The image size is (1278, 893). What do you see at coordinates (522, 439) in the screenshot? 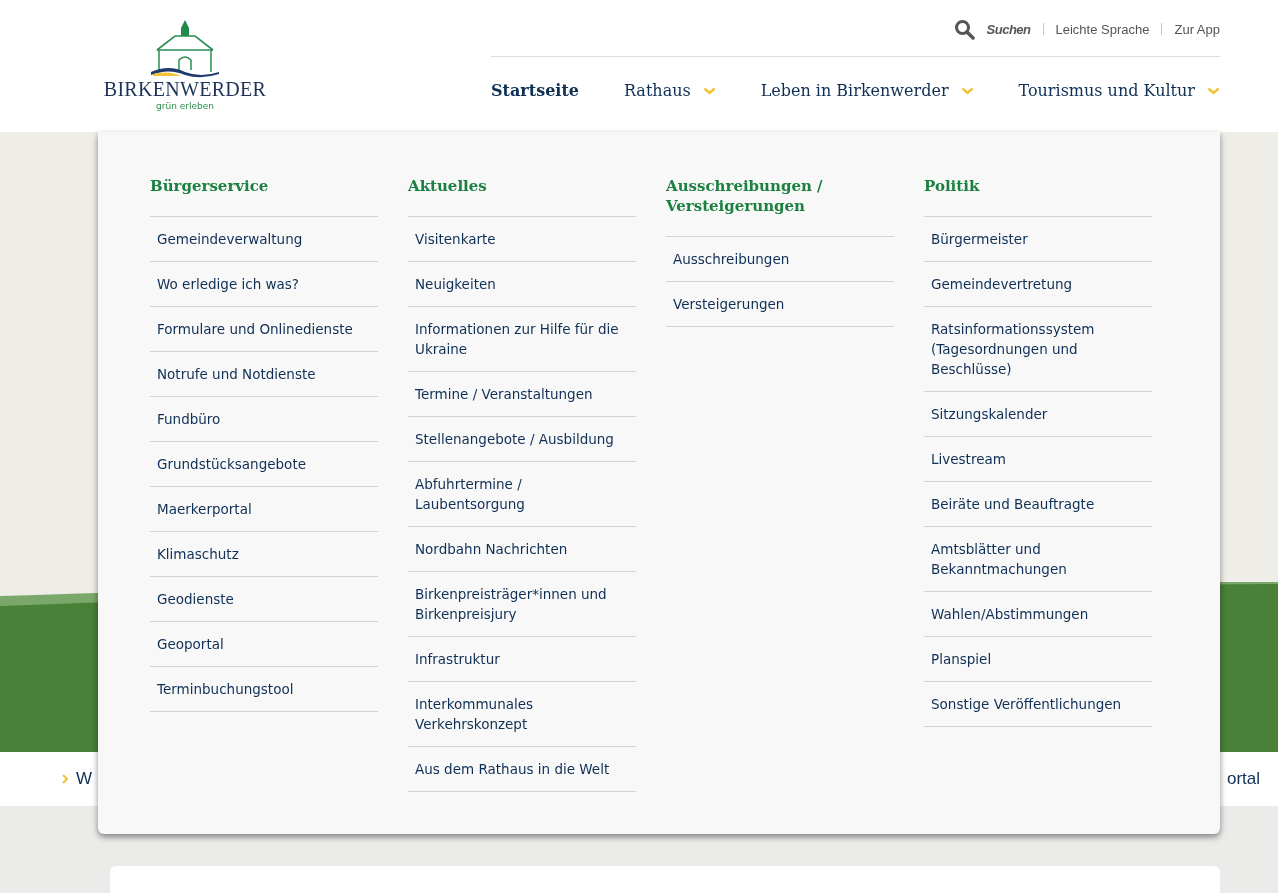
I see `menu-item: Stellenangebote / Ausbildung` at bounding box center [522, 439].